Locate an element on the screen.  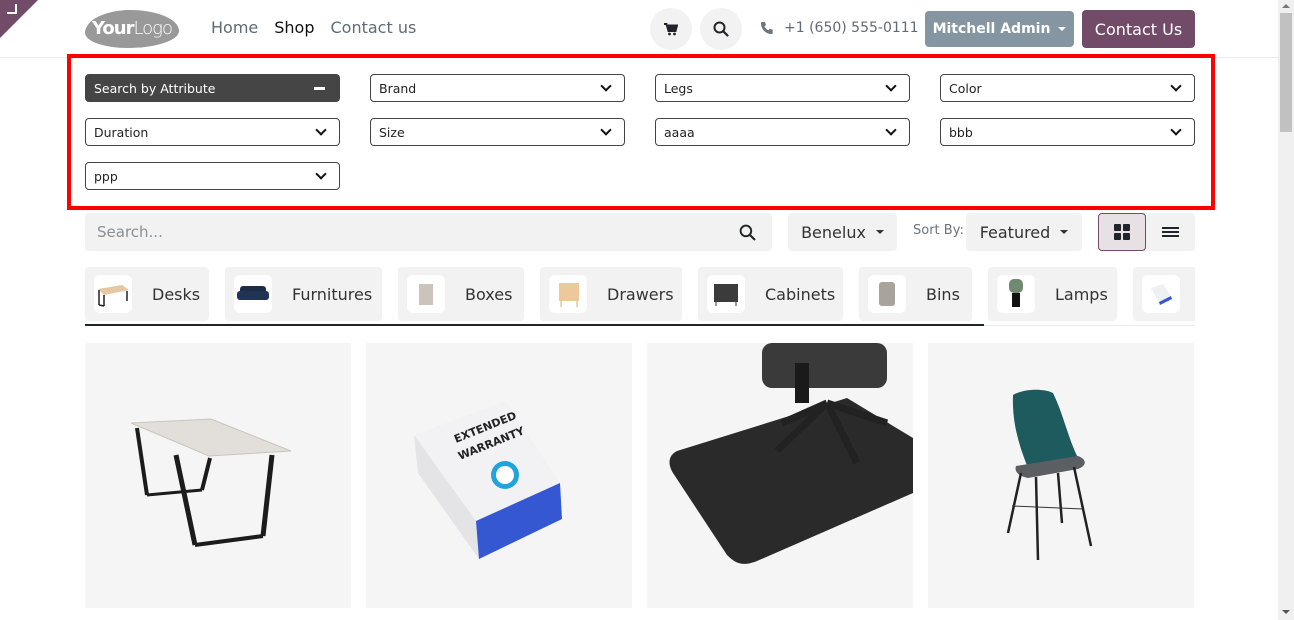
category-warranty is located at coordinates (1164, 294).